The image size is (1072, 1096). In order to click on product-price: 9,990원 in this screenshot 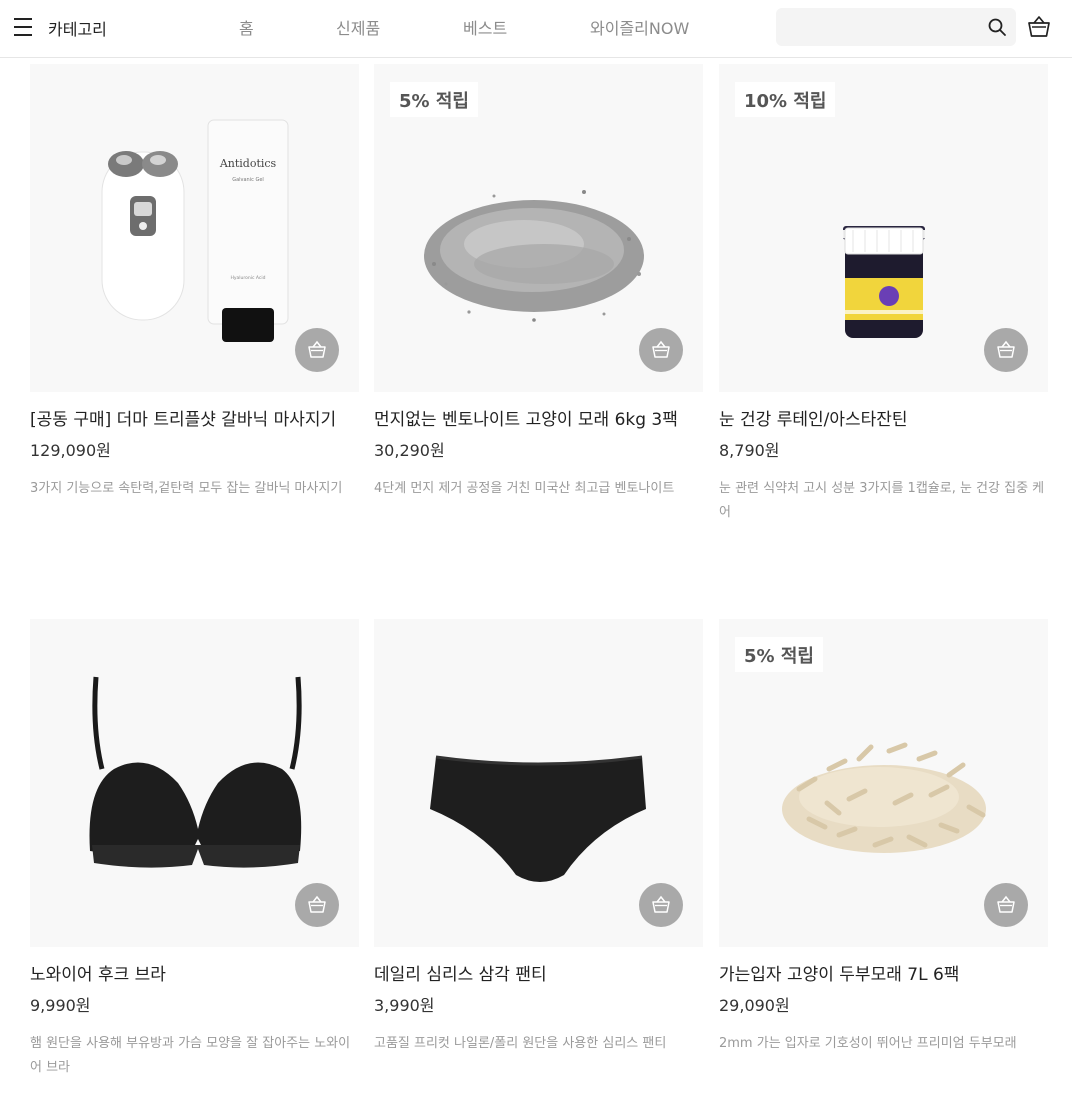, I will do `click(60, 1005)`.